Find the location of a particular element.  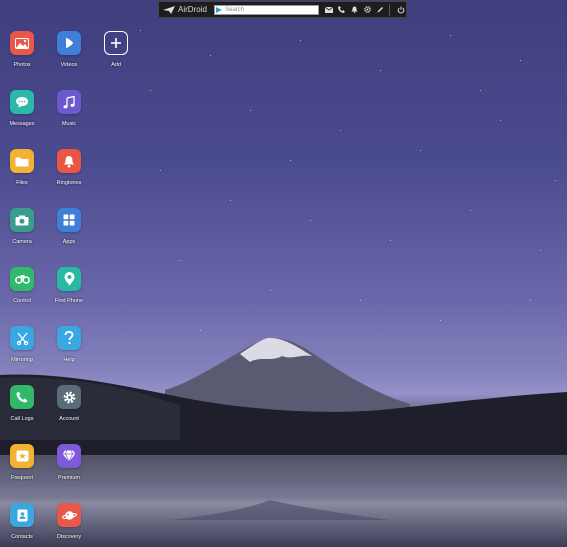

app-label: Music is located at coordinates (69, 124).